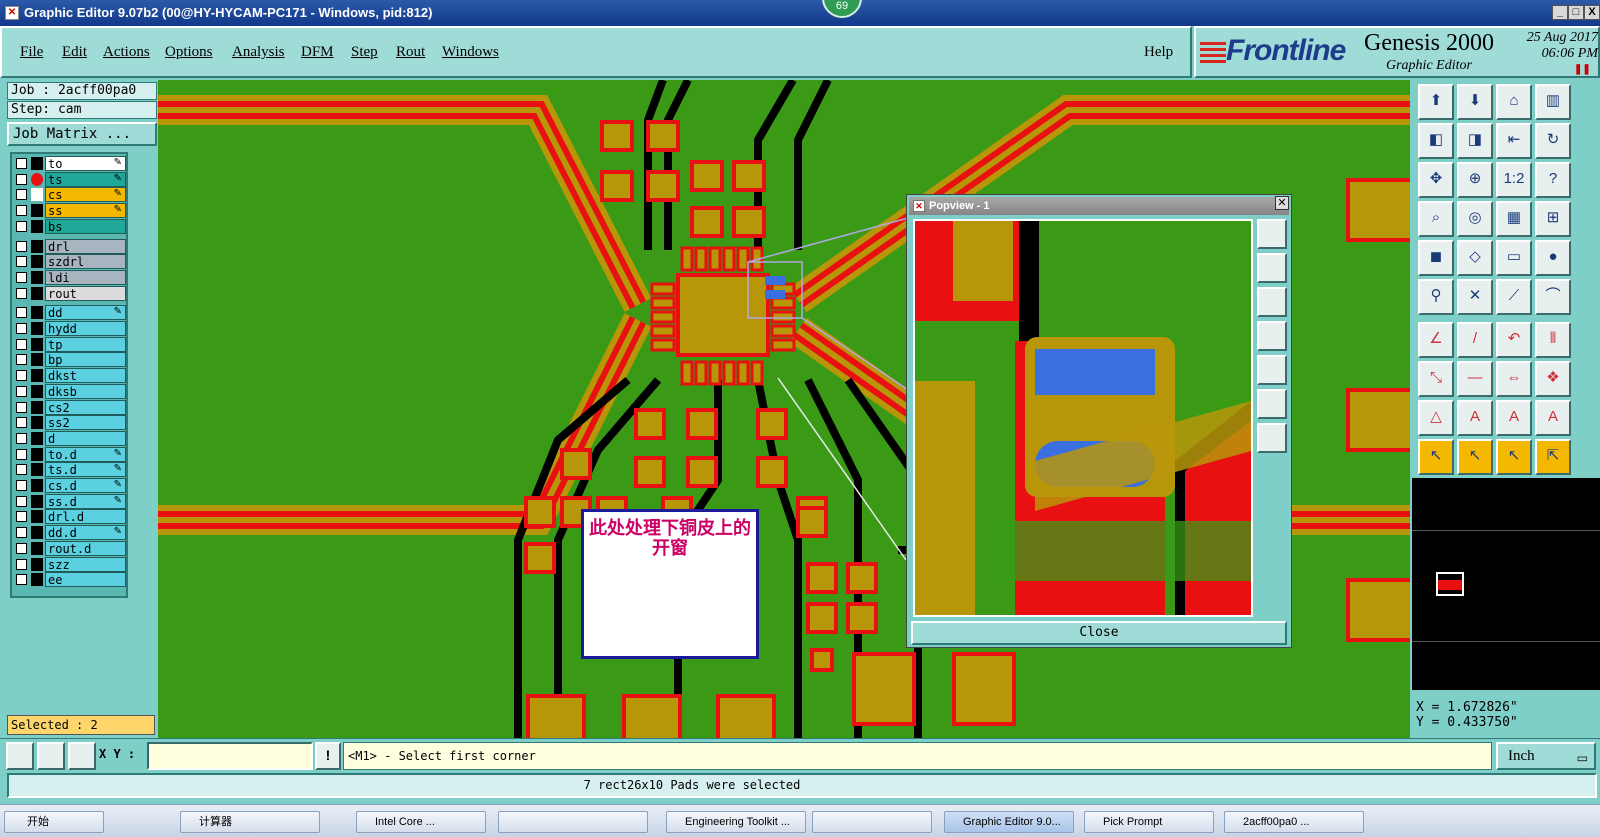 Image resolution: width=1600 pixels, height=837 pixels. I want to click on layer-name: drl, so click(85, 246).